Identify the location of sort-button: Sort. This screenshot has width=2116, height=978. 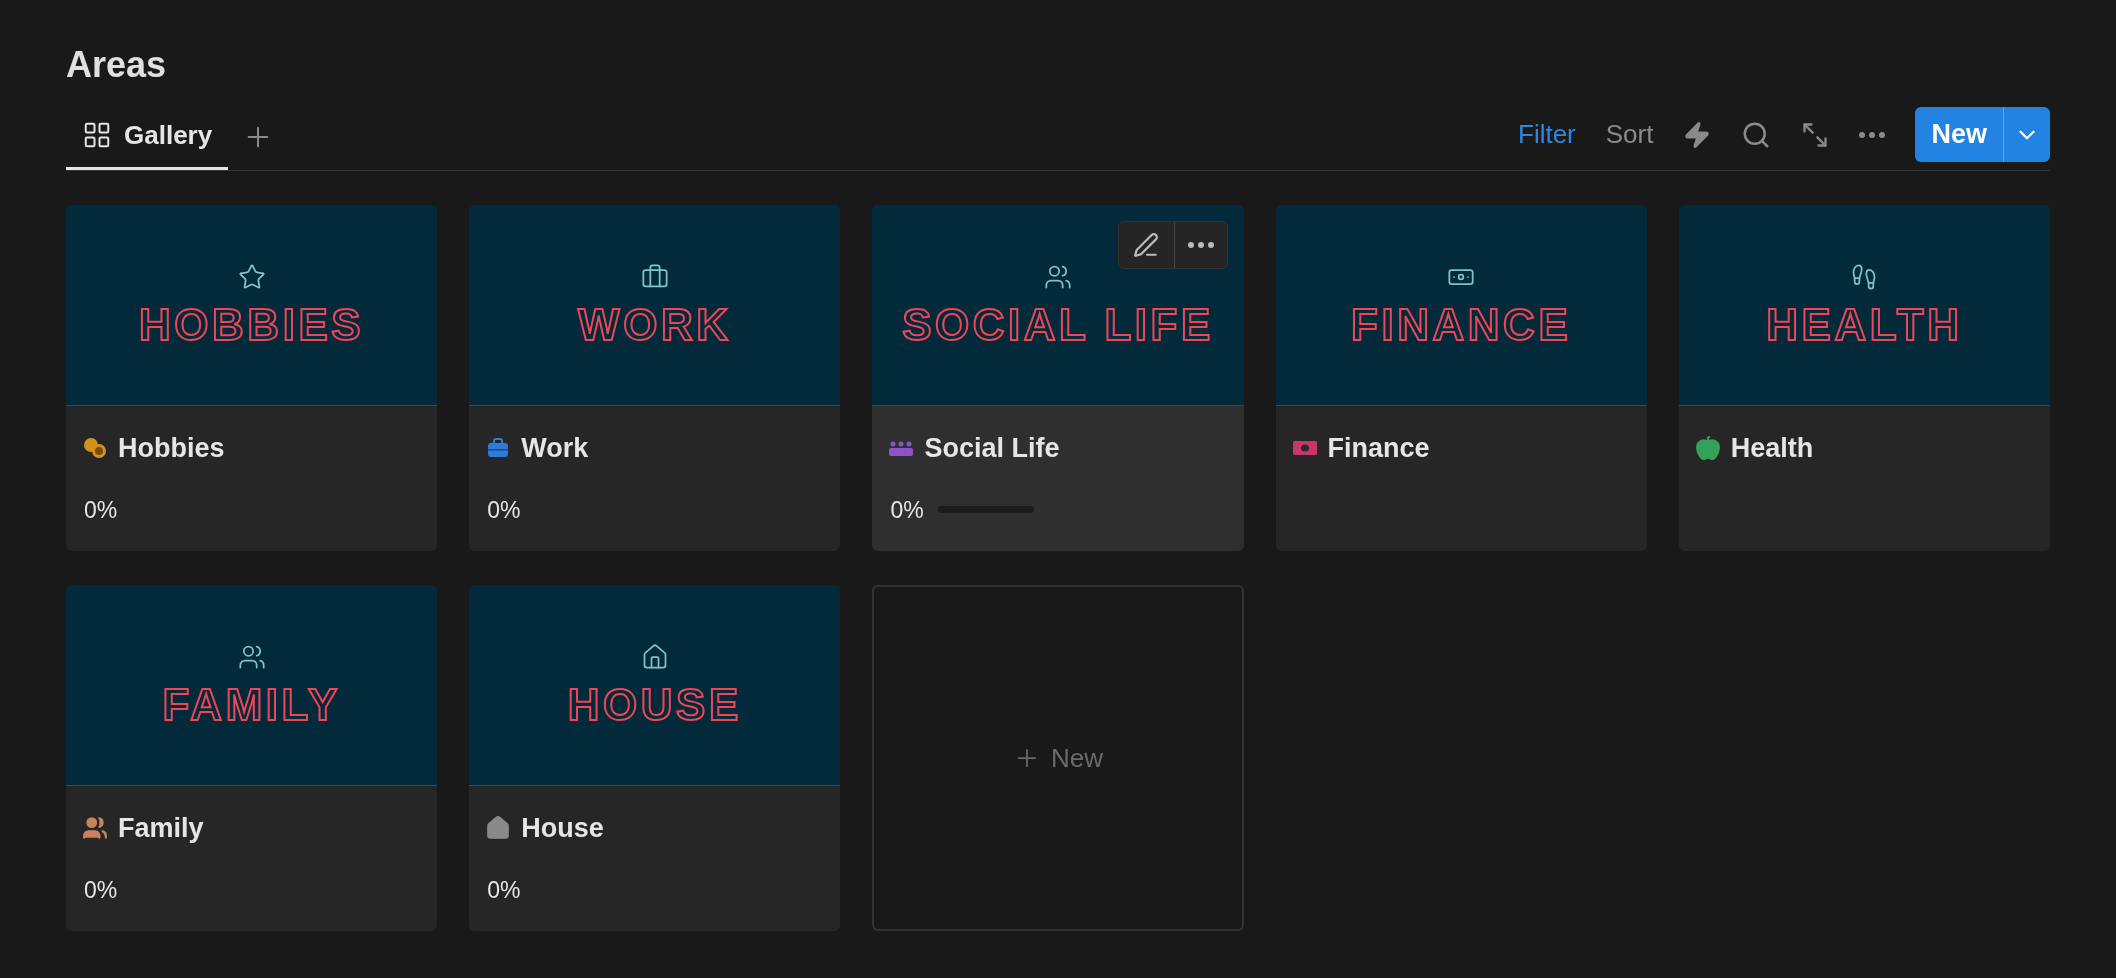
(1629, 134).